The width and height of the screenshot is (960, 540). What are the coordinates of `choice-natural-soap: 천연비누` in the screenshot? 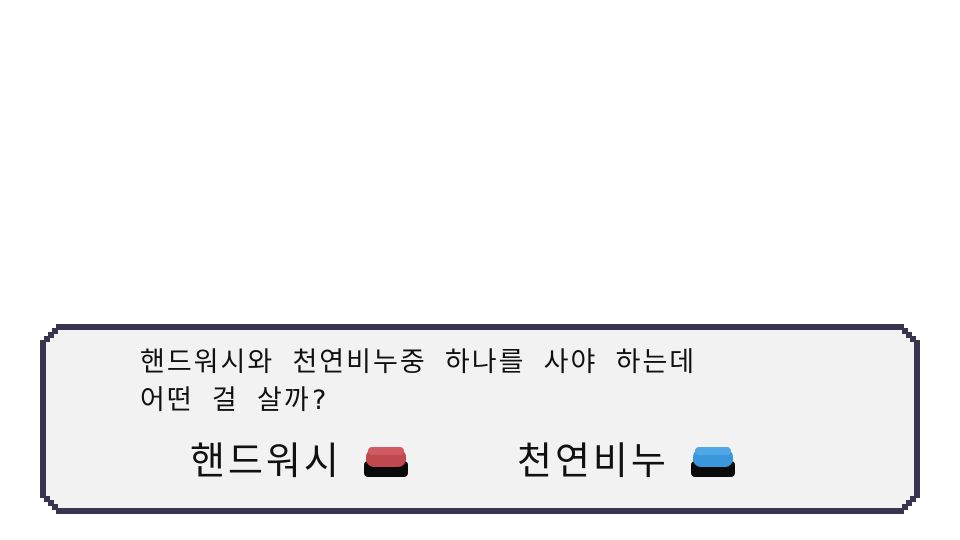 It's located at (627, 461).